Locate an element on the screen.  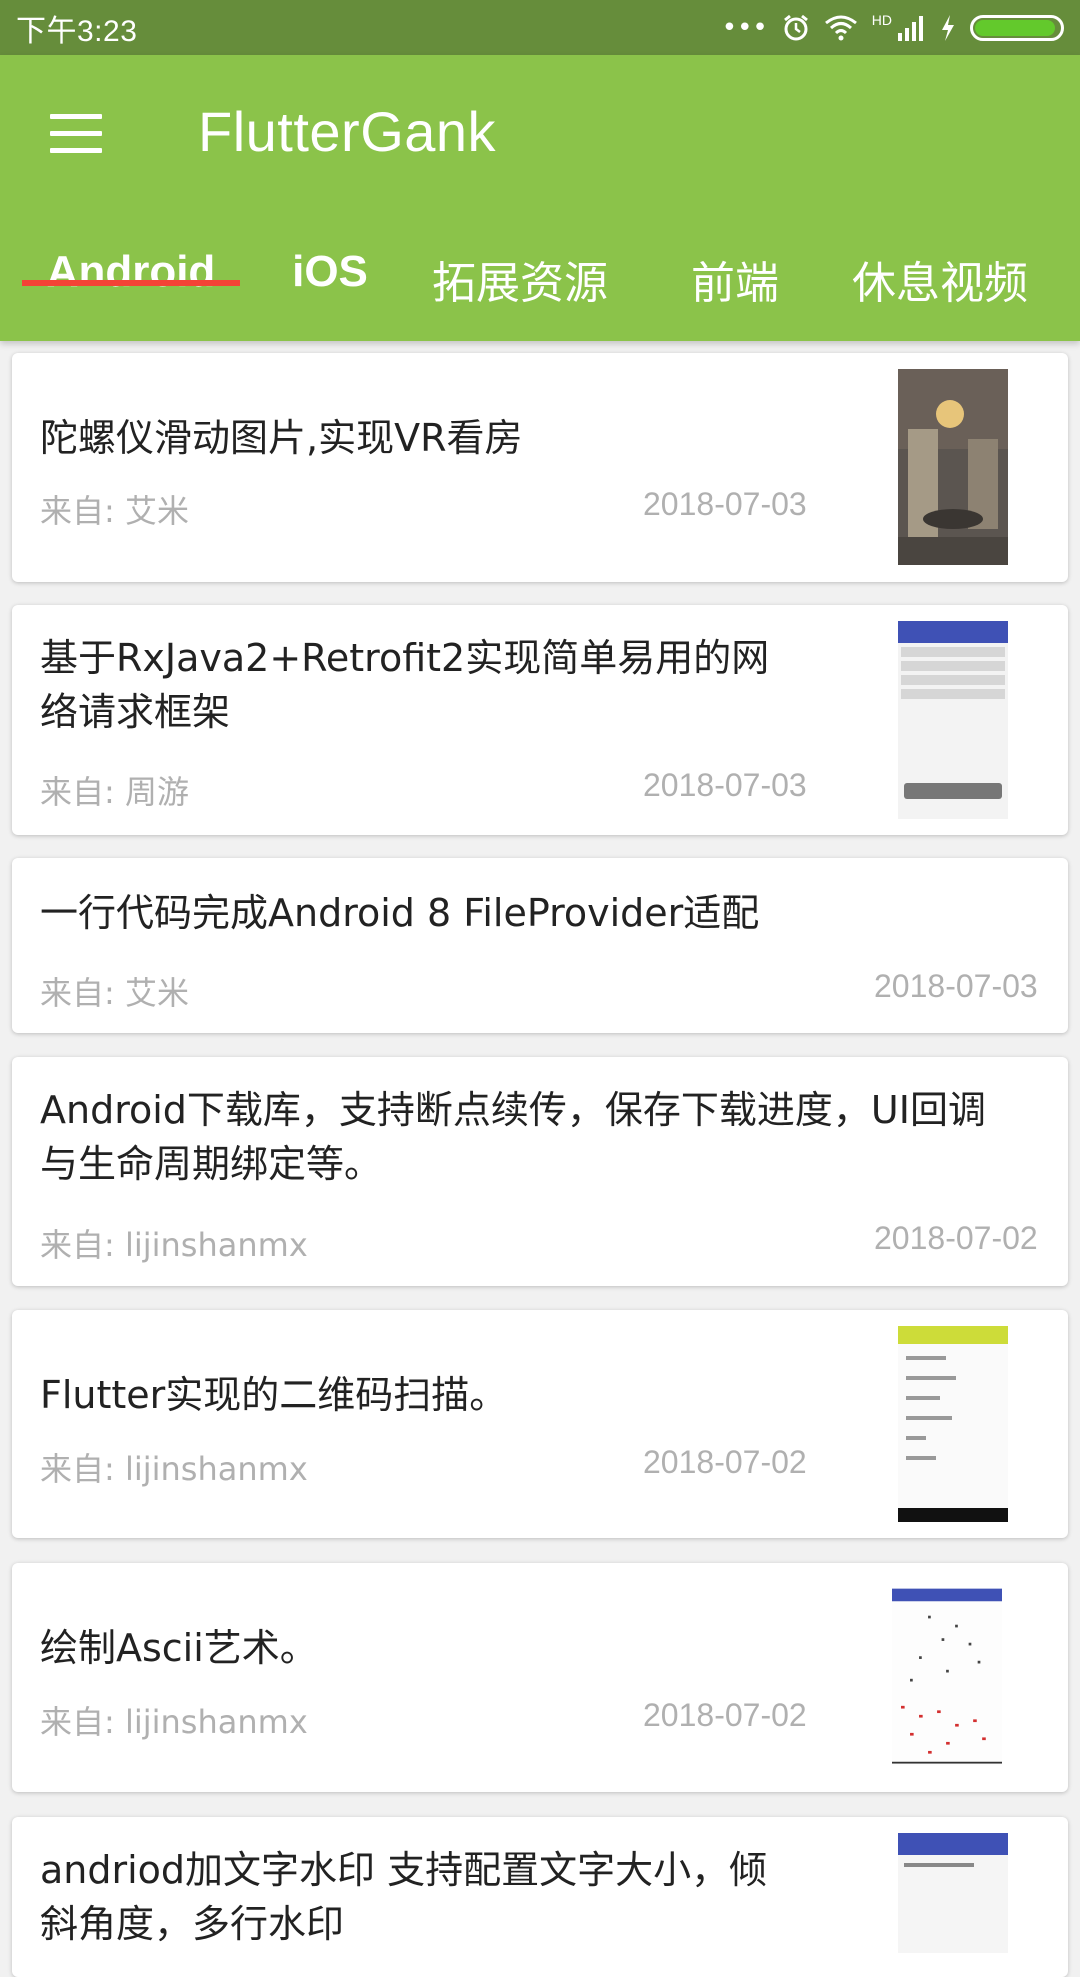
tab-label: 前端 is located at coordinates (735, 283).